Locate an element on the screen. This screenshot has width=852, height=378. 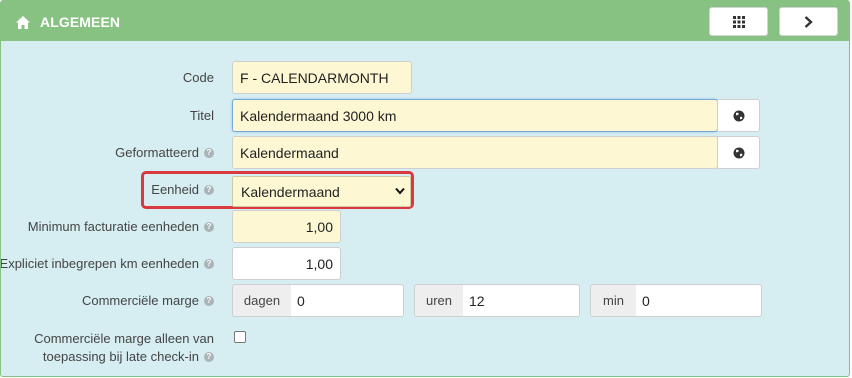
min-facturatie-input: 1,00 is located at coordinates (286, 226).